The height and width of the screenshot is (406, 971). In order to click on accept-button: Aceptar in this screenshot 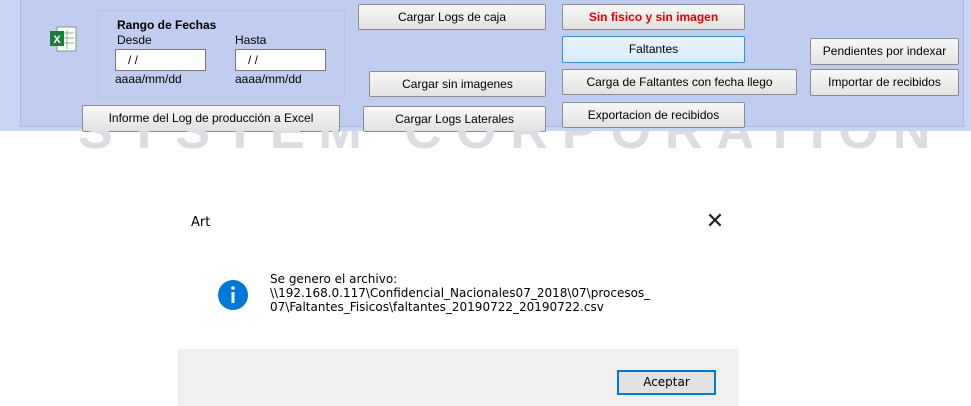, I will do `click(666, 382)`.